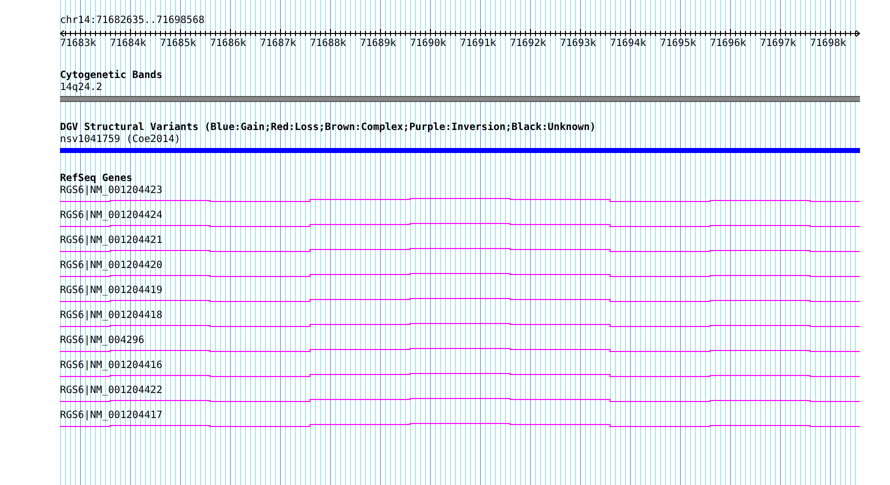 The width and height of the screenshot is (890, 485). What do you see at coordinates (829, 44) in the screenshot?
I see `tick-label: 71698k` at bounding box center [829, 44].